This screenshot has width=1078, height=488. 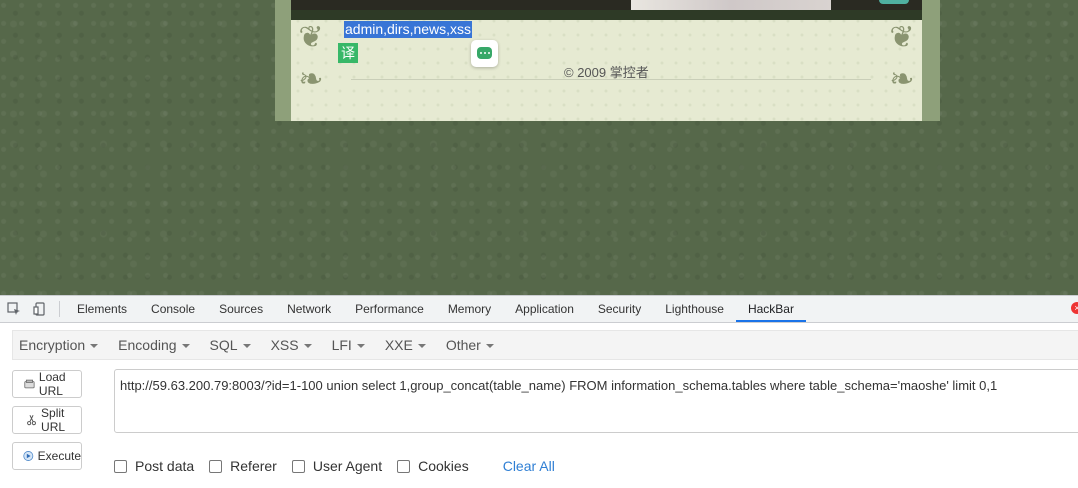 I want to click on user-agent-option: User Agent, so click(x=337, y=466).